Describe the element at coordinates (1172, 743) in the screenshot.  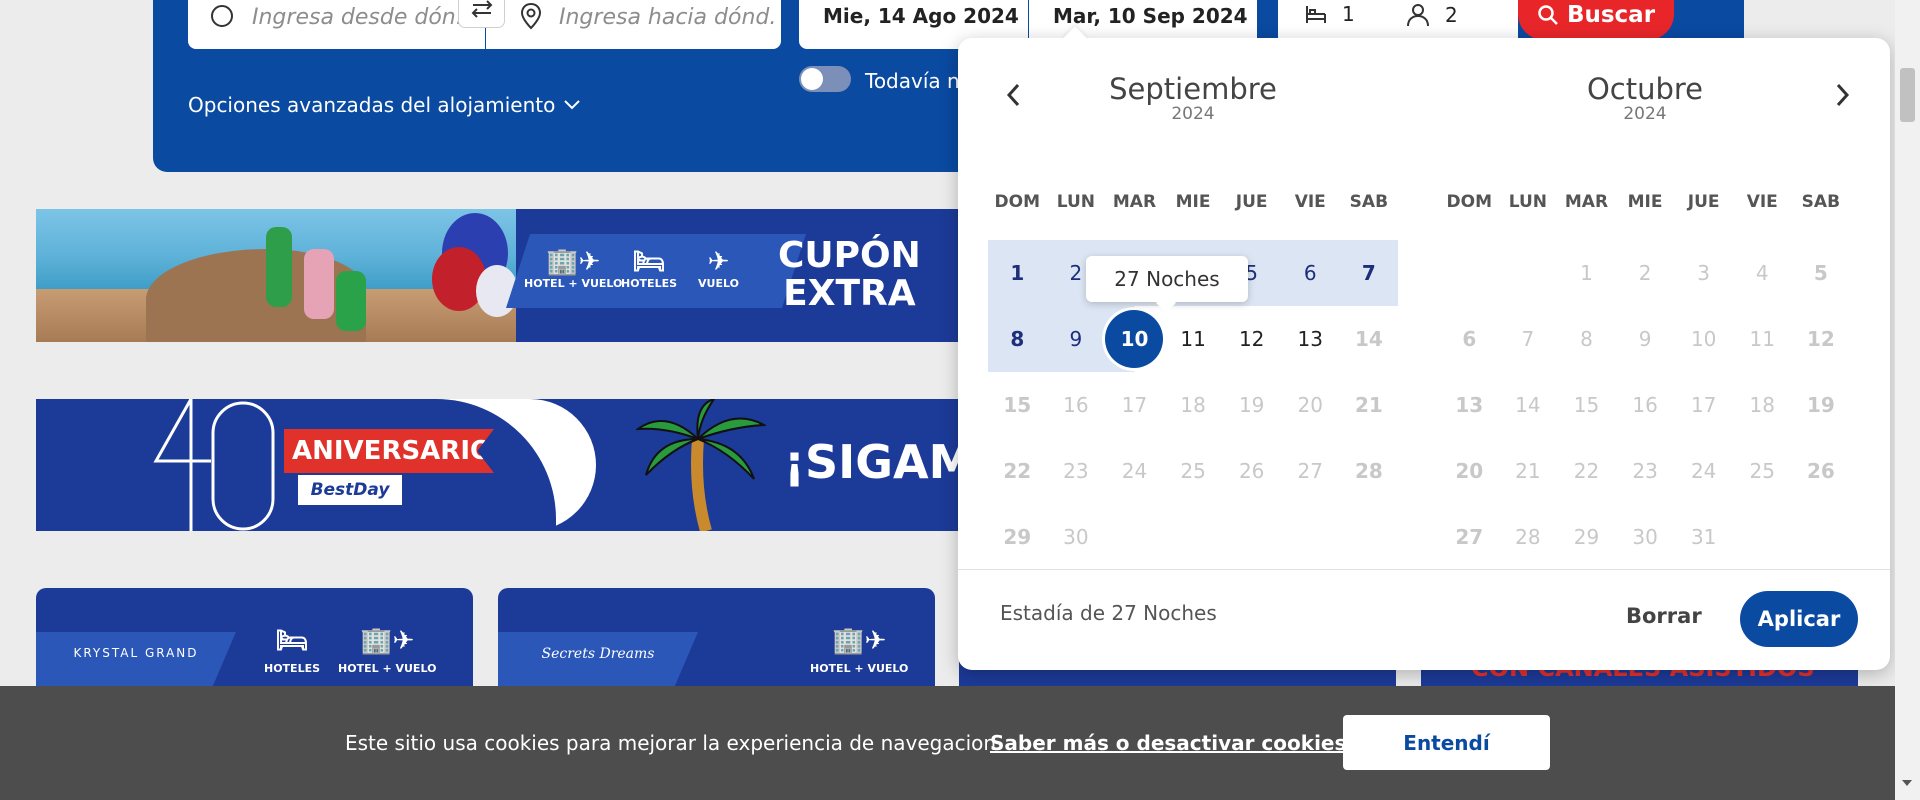
I see `cookie-settings-link: Saber más o desactivar cookies.` at that location.